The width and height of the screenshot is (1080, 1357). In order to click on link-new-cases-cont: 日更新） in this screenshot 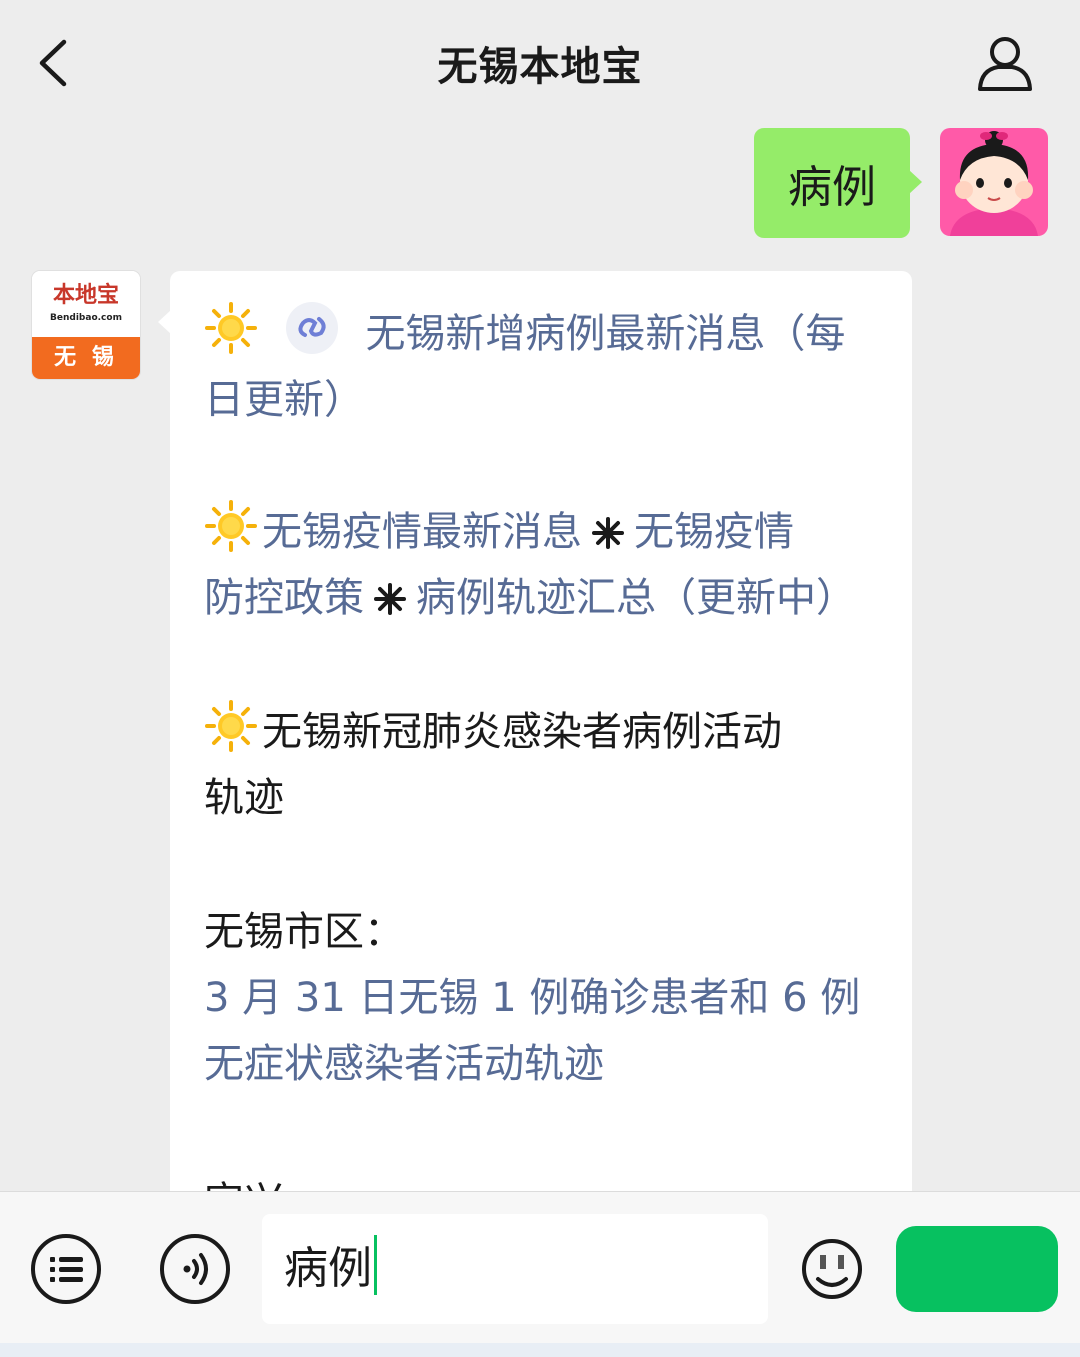, I will do `click(284, 400)`.